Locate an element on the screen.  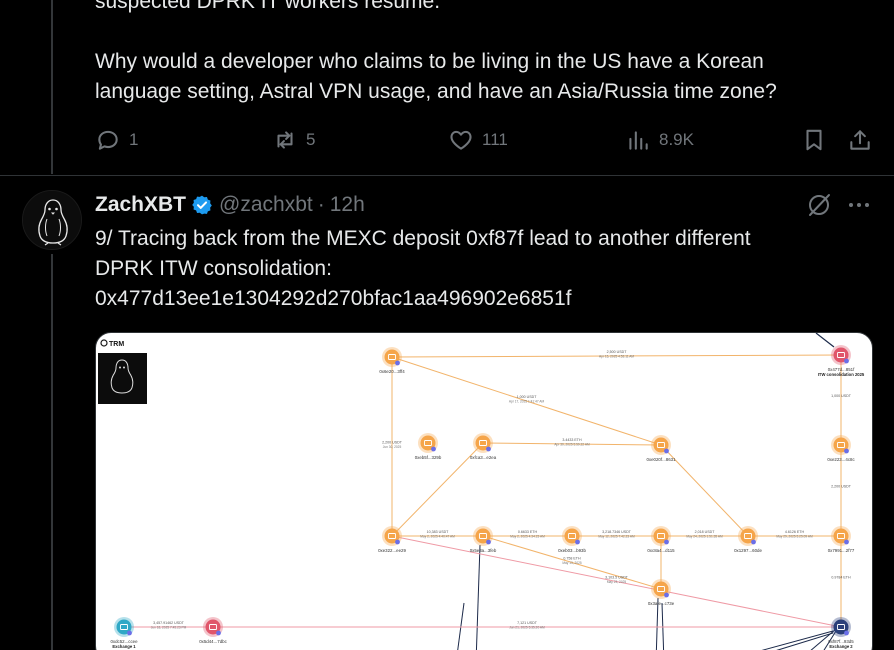
more-options-icon is located at coordinates (859, 205).